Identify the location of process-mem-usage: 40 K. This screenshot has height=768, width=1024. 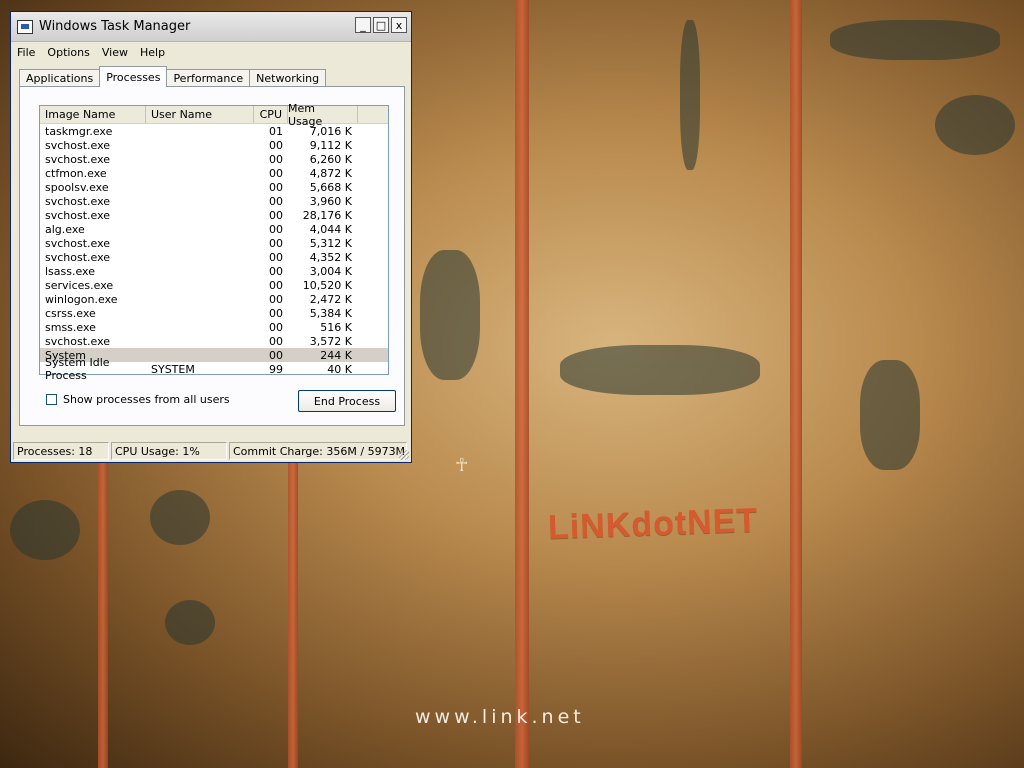
(339, 369).